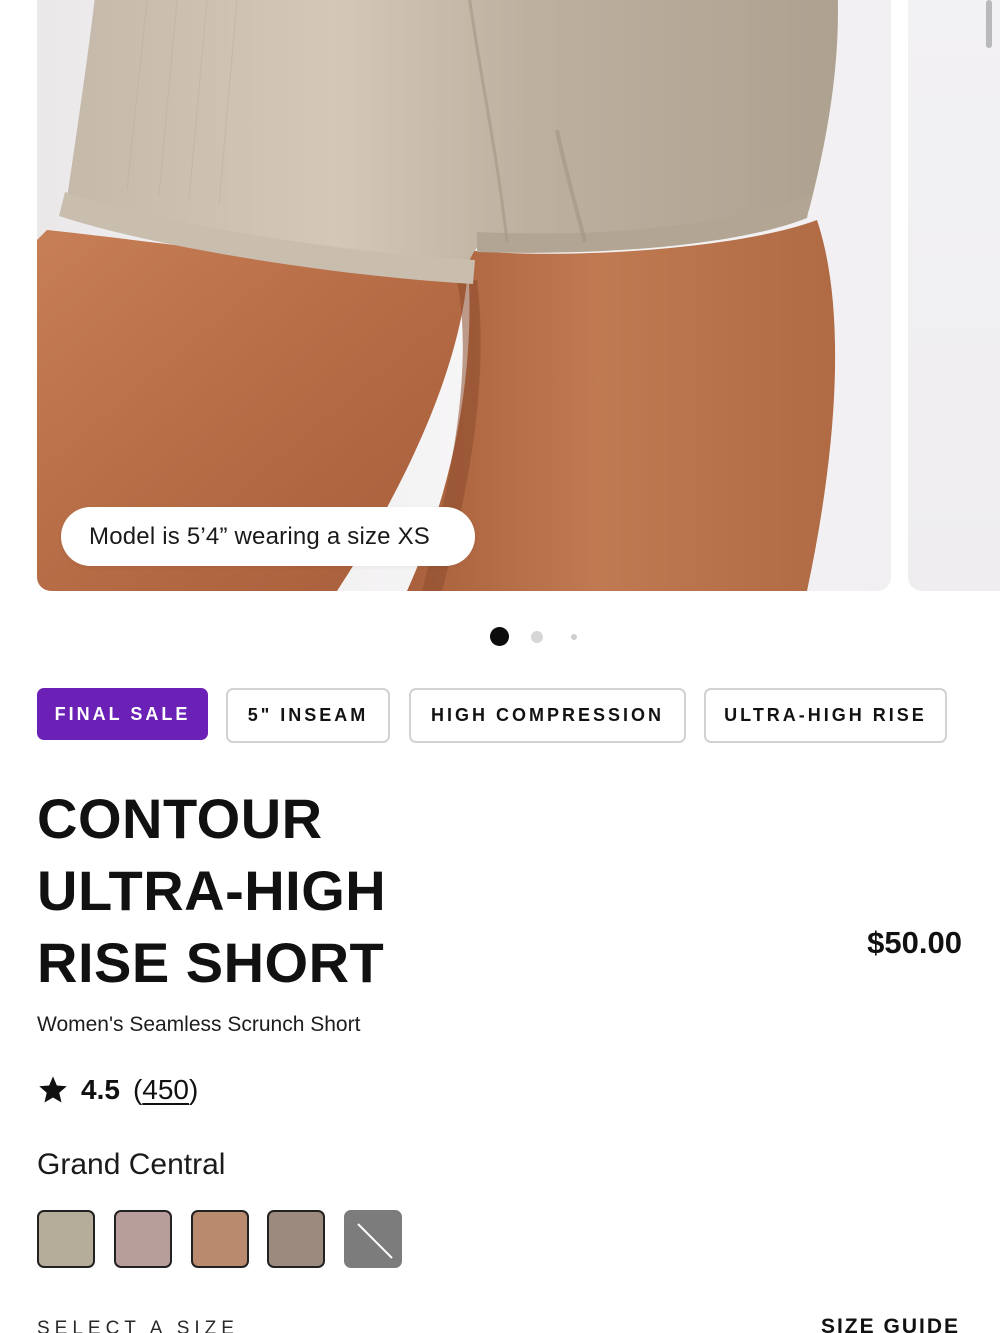  I want to click on gallery-pagination, so click(500, 637).